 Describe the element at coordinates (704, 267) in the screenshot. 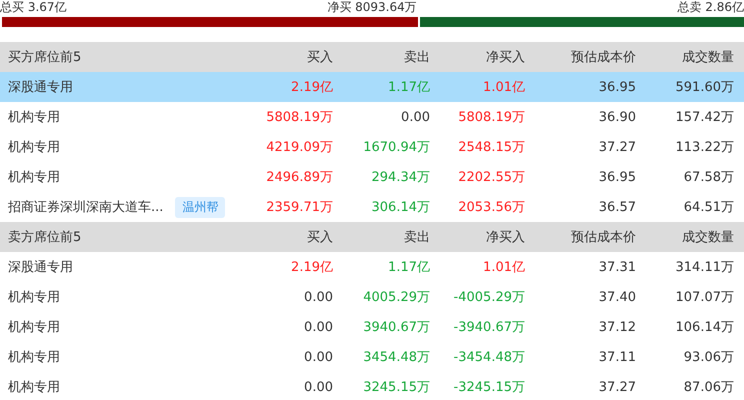

I see `table-cell-text: 314.11万` at that location.